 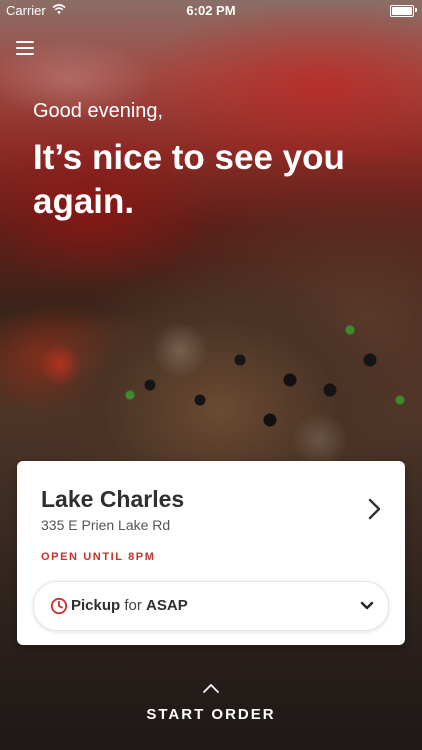 I want to click on battery-tip, so click(x=416, y=10).